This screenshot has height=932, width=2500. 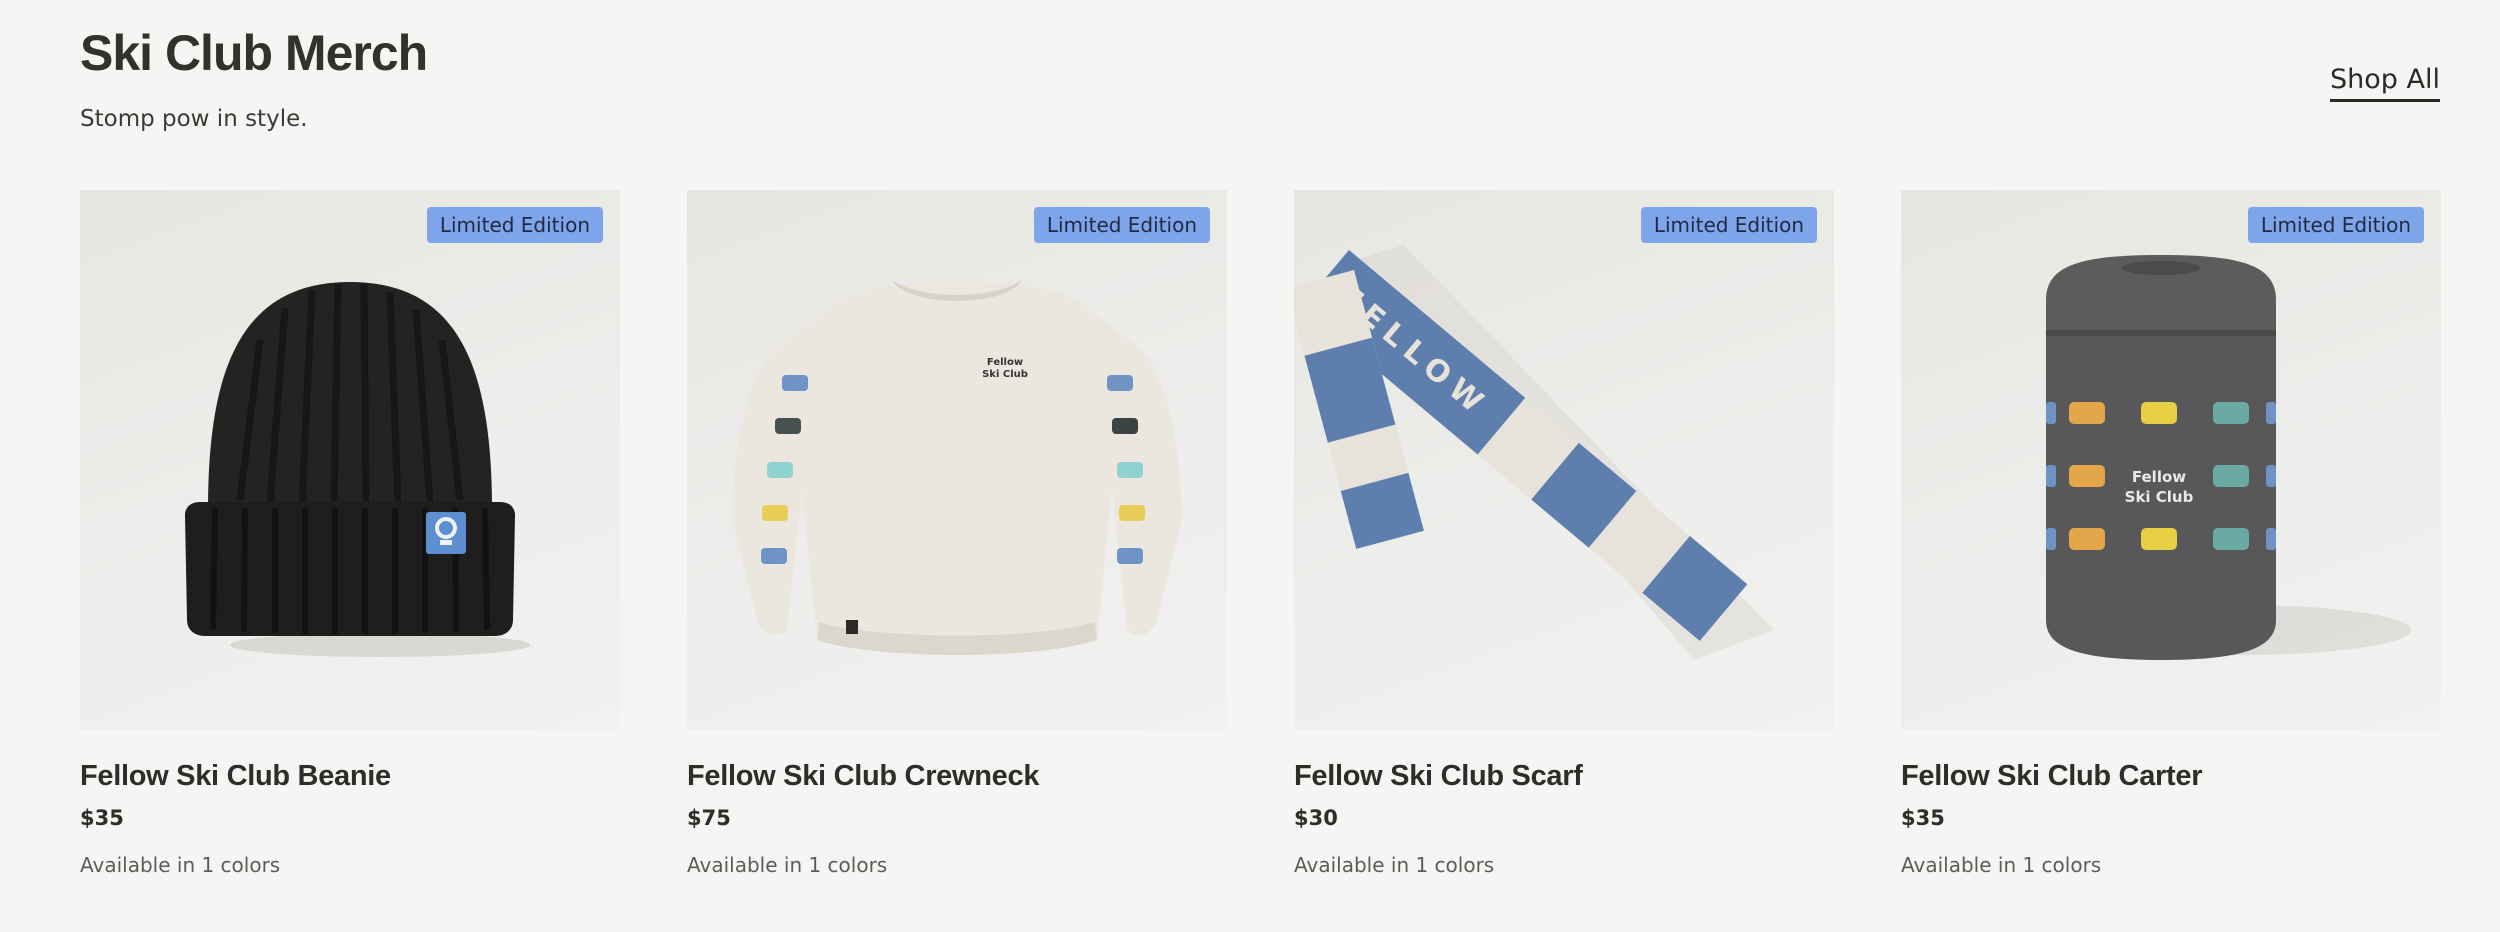 What do you see at coordinates (1534, 452) in the screenshot?
I see `scarf-image: FELLOW` at bounding box center [1534, 452].